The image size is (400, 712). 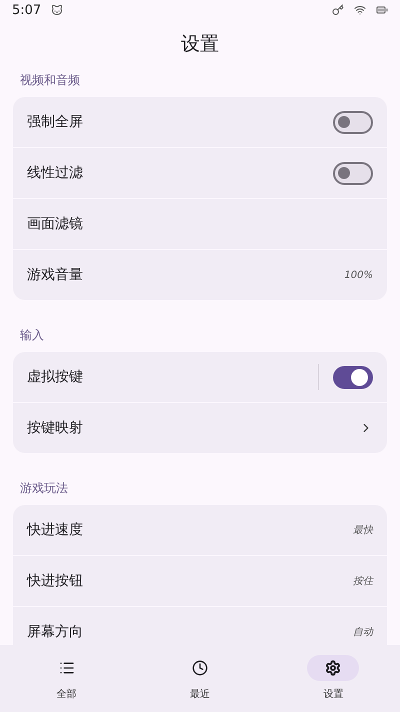 I want to click on setting-label: 屏幕方向, so click(x=55, y=632).